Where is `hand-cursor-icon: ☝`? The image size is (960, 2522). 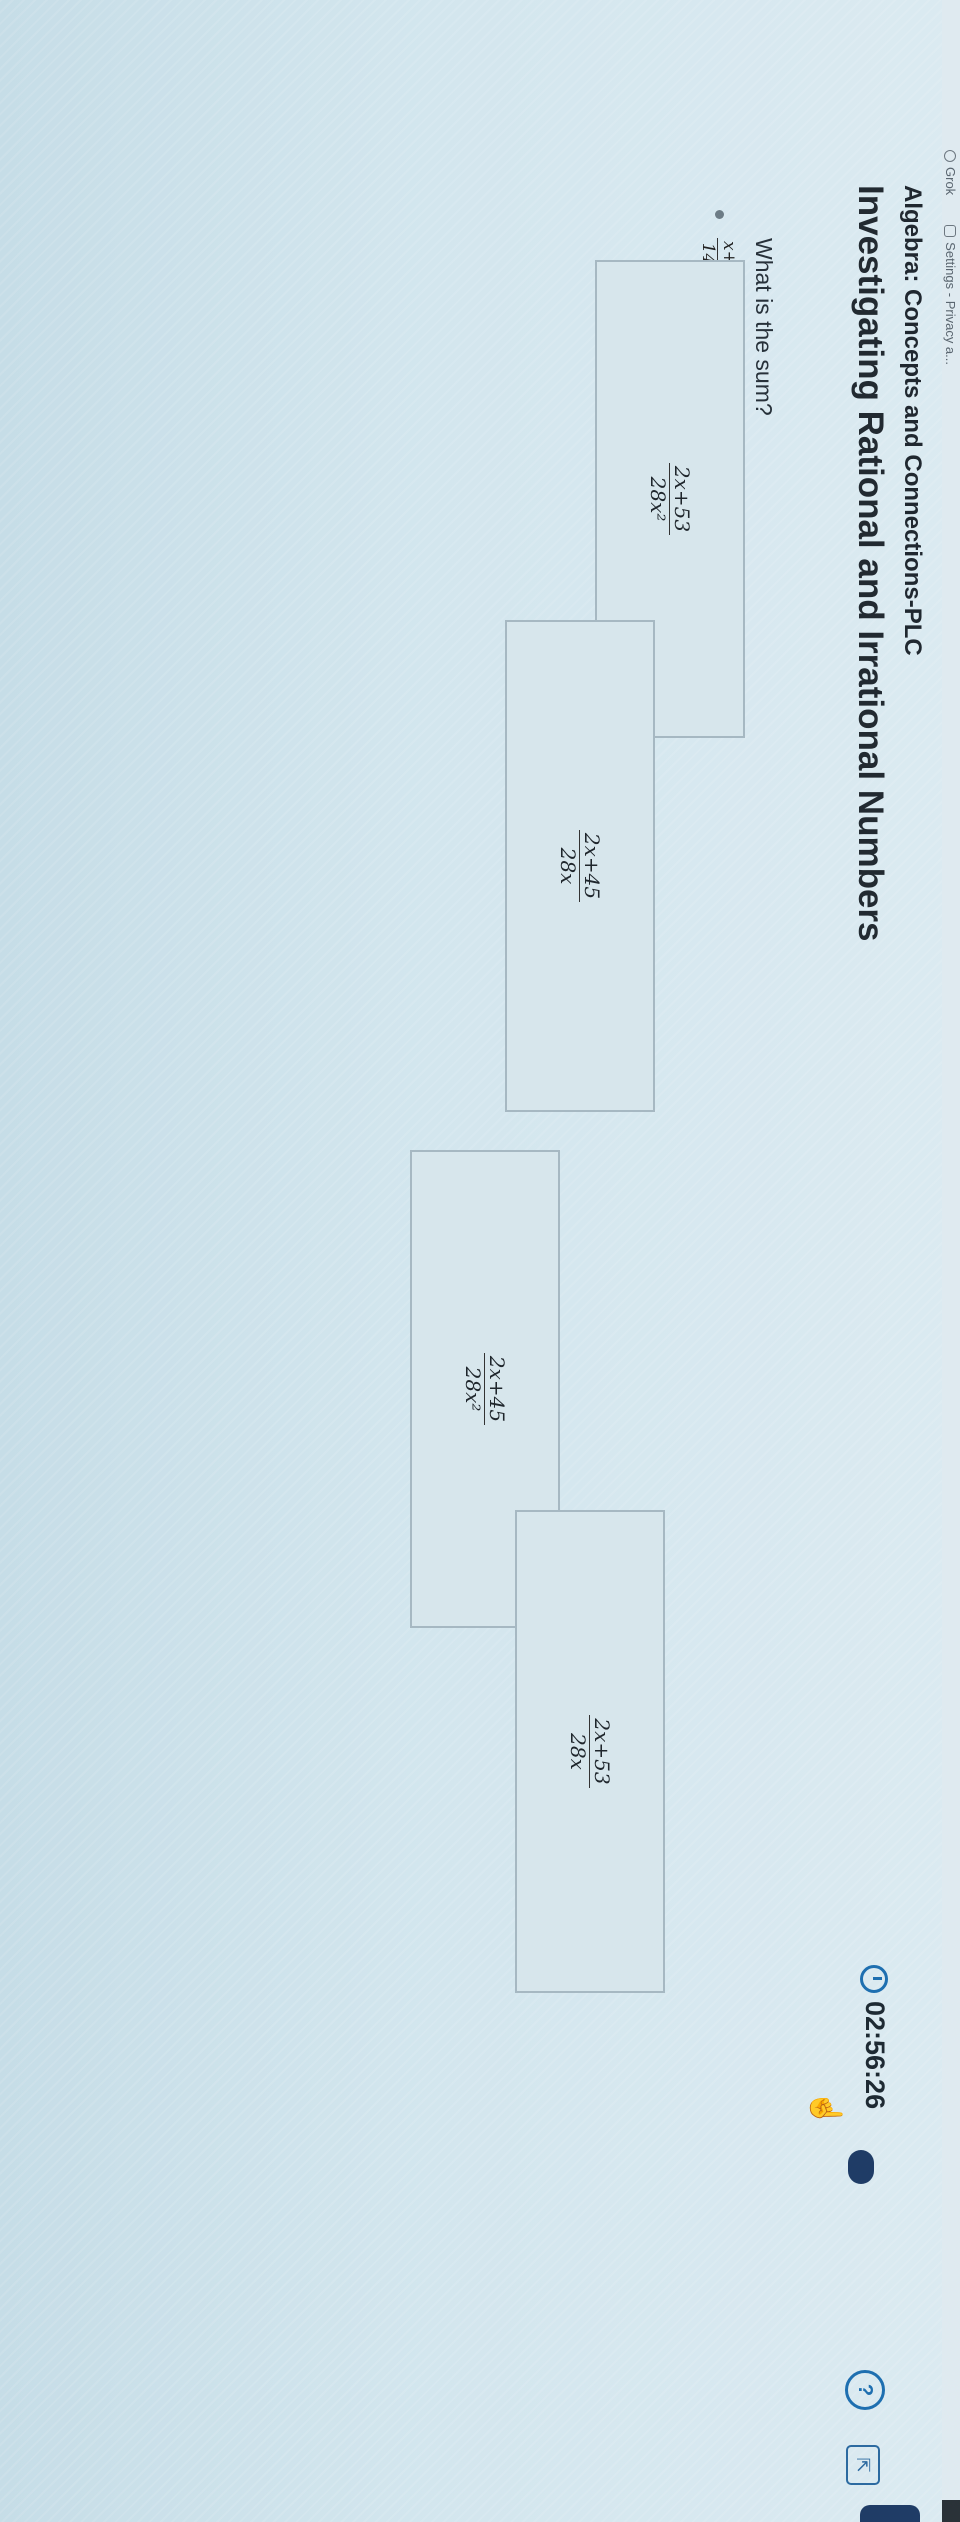
hand-cursor-icon: ☝ is located at coordinates (825, 2109).